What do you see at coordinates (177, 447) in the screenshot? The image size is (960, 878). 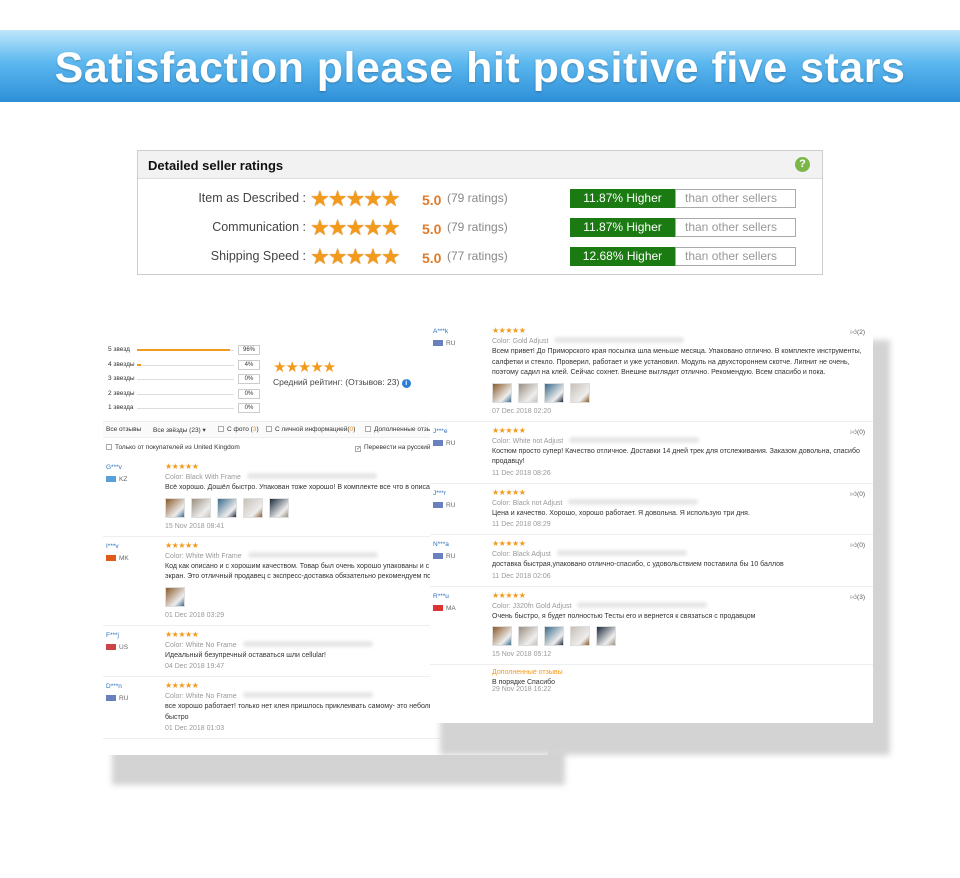 I see `filter-uk-label: Только от покупателей из United Kingdom` at bounding box center [177, 447].